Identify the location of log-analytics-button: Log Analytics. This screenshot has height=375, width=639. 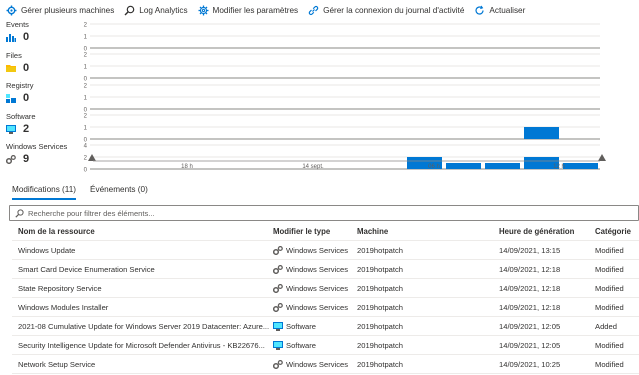
(156, 10).